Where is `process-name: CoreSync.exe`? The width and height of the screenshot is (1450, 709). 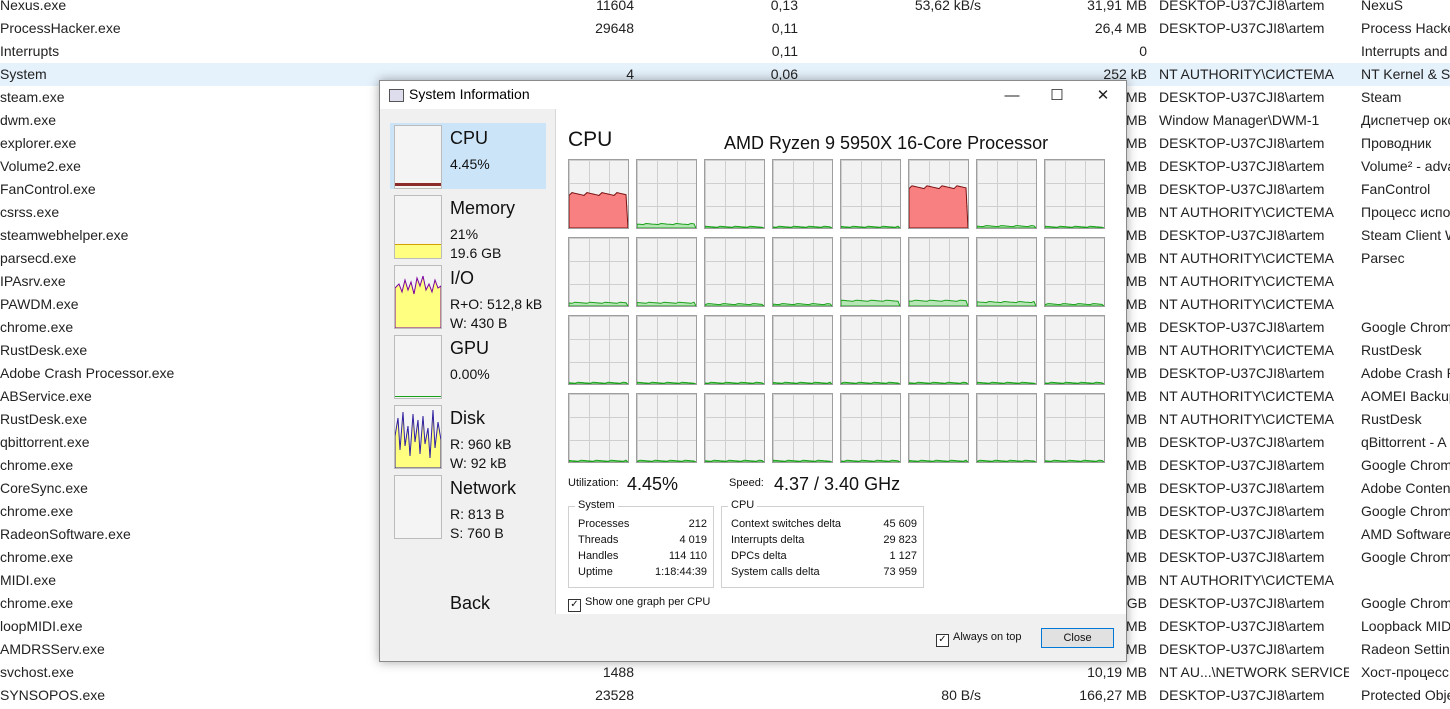 process-name: CoreSync.exe is located at coordinates (44, 488).